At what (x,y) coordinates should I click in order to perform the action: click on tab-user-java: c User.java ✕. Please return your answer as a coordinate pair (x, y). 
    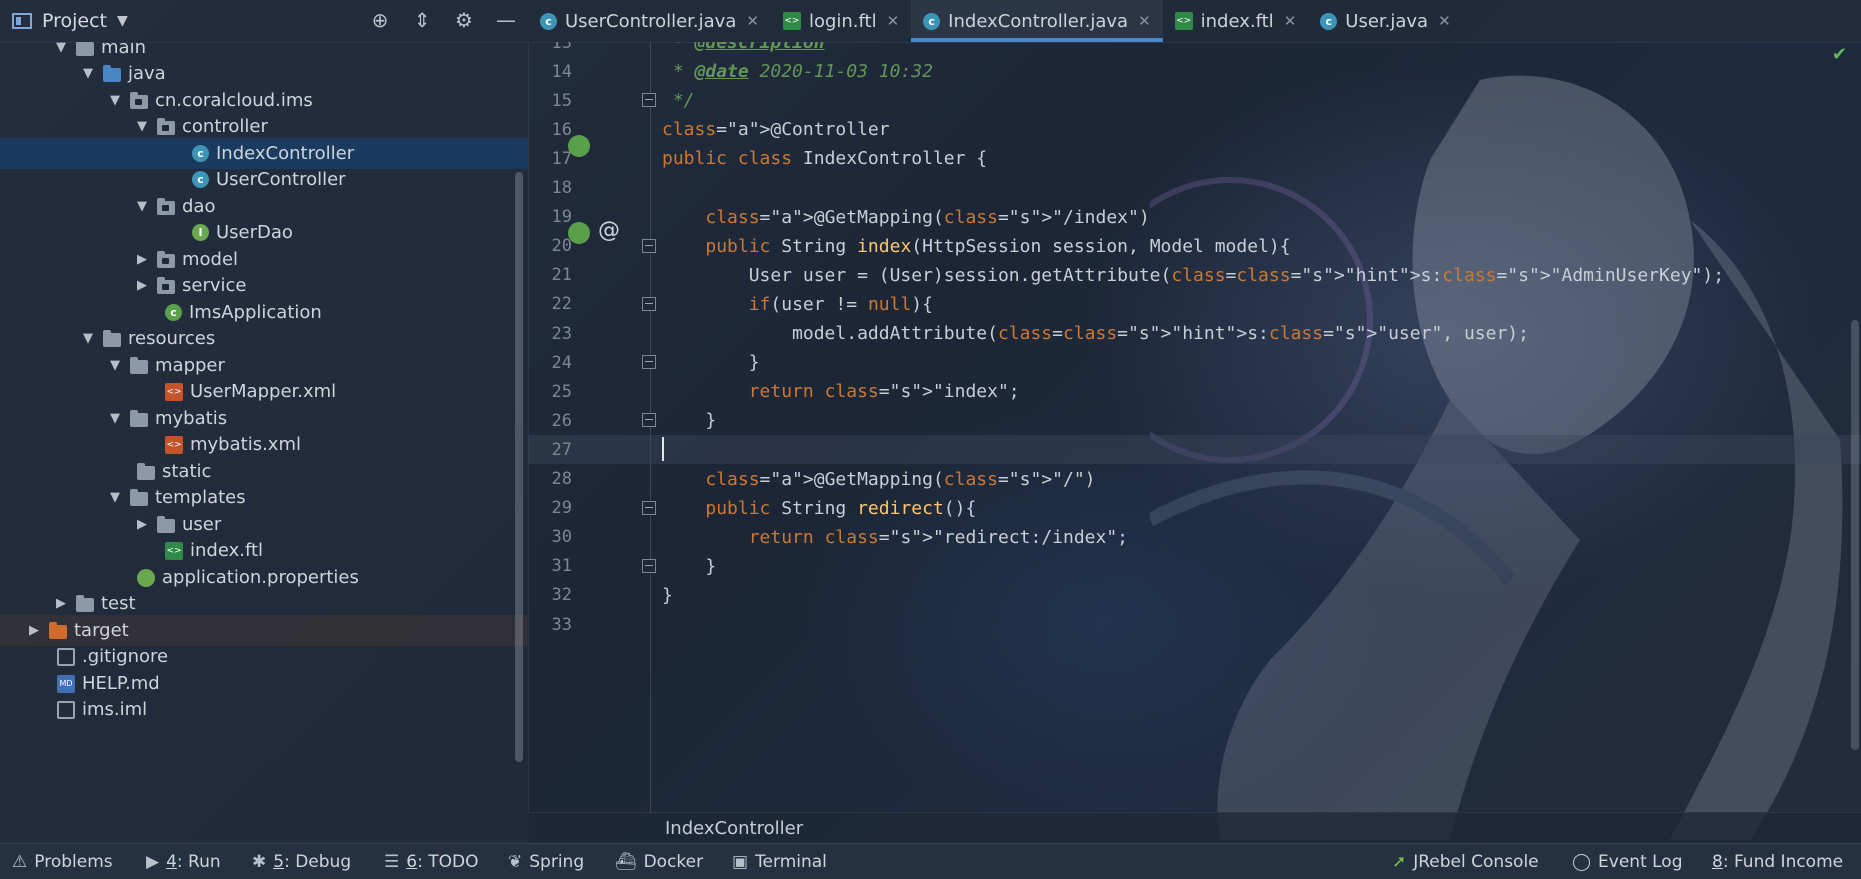
    Looking at the image, I should click on (1385, 21).